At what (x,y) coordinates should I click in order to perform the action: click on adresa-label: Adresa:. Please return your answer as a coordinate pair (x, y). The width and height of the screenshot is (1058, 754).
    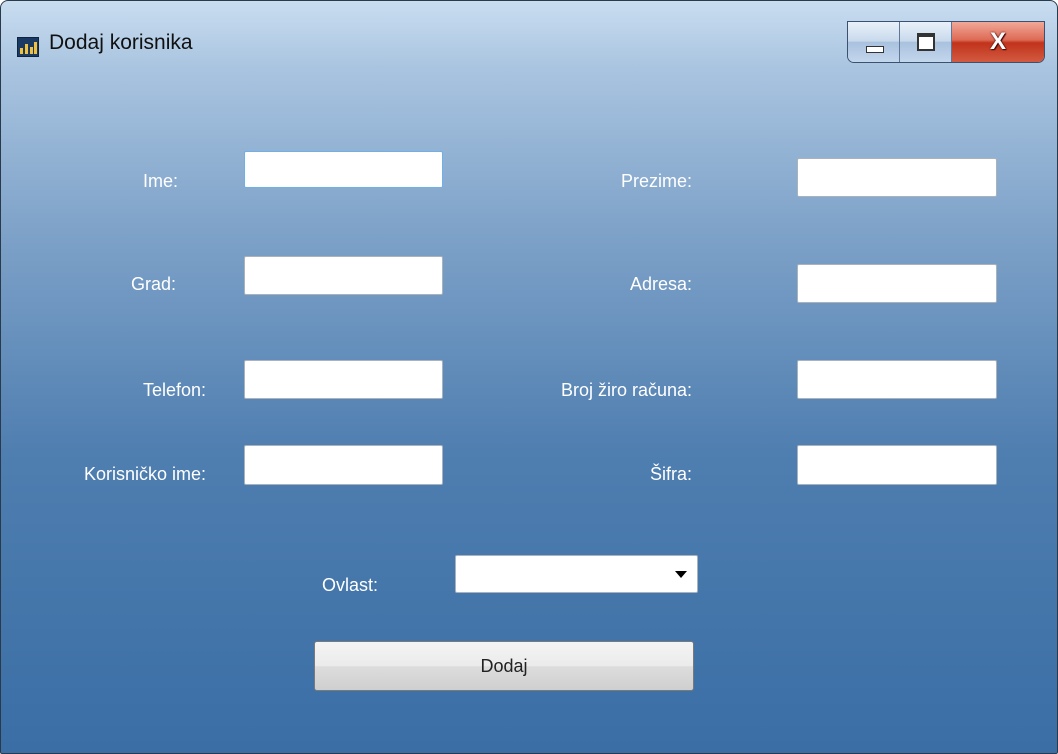
    Looking at the image, I should click on (660, 284).